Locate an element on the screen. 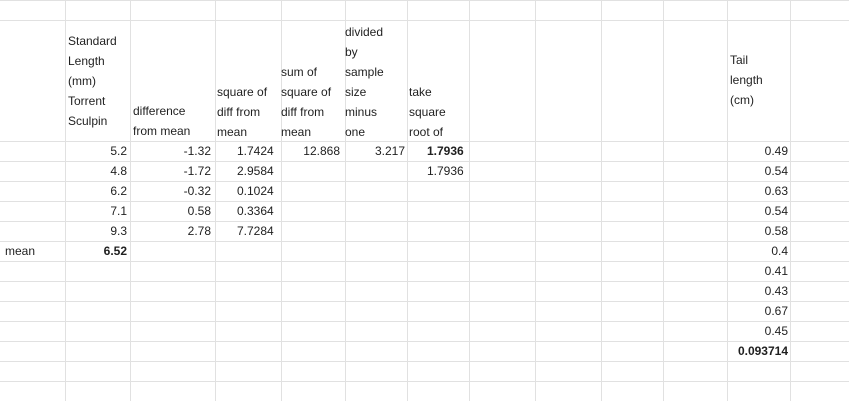 The image size is (849, 401). header-line: take is located at coordinates (420, 92).